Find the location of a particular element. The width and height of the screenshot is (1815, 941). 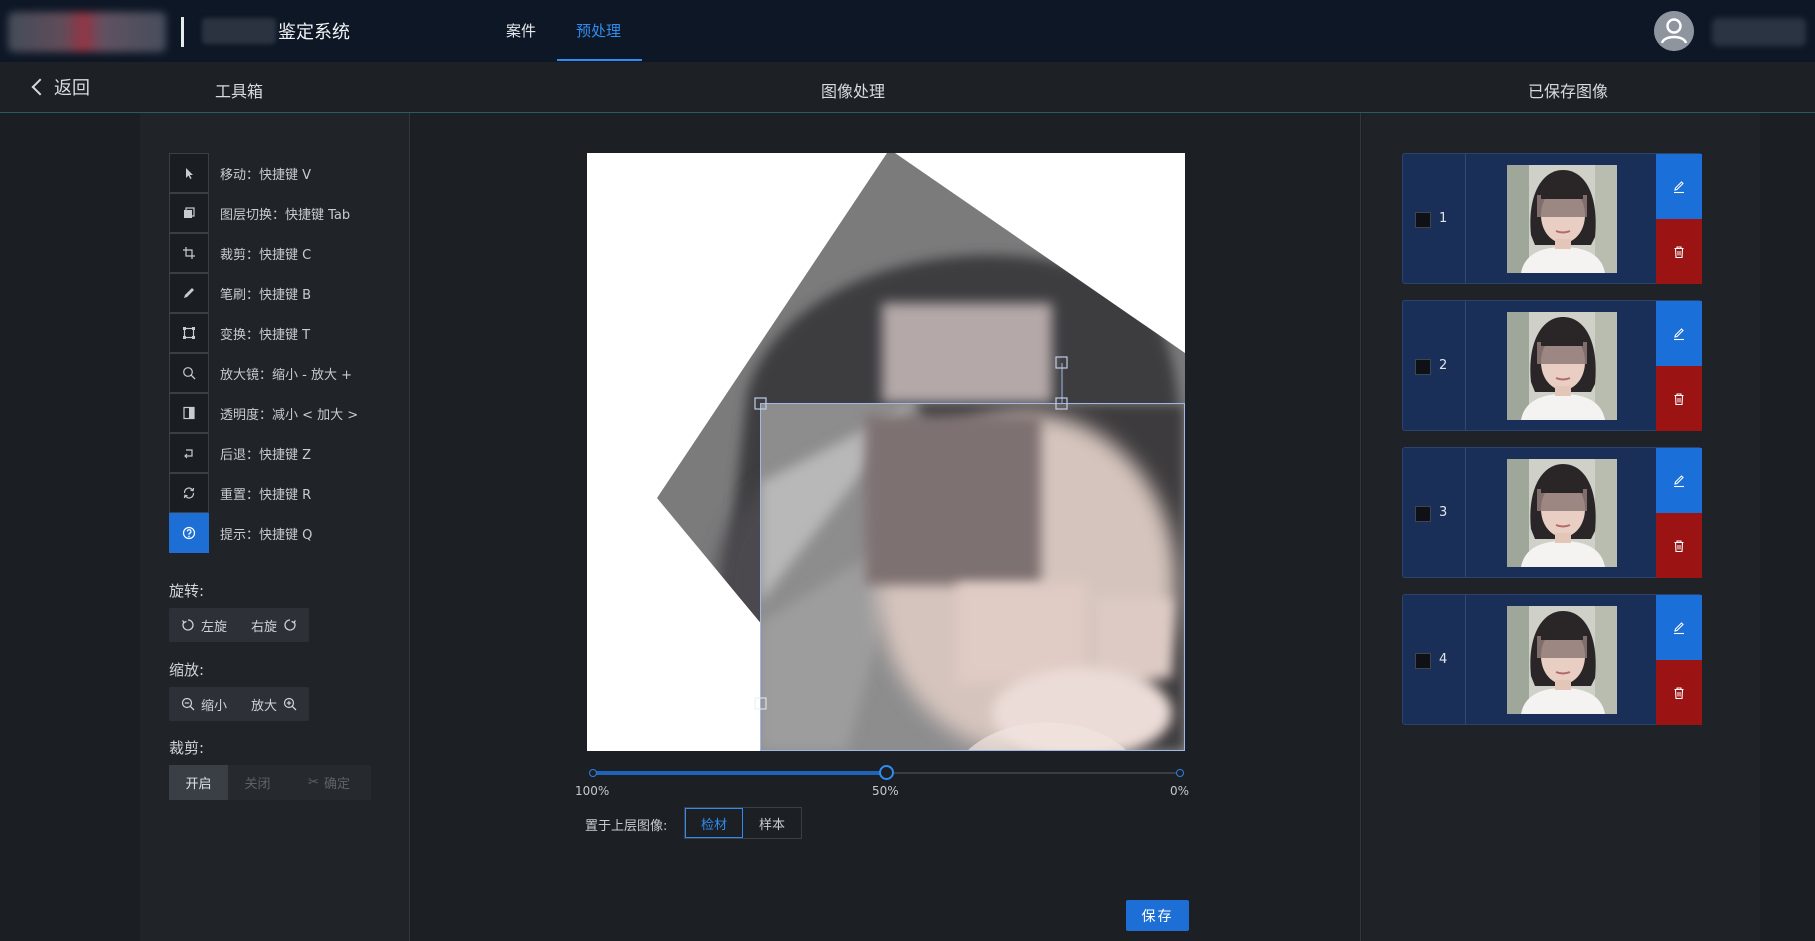

rotate-left-button: 左旋 is located at coordinates (204, 625).